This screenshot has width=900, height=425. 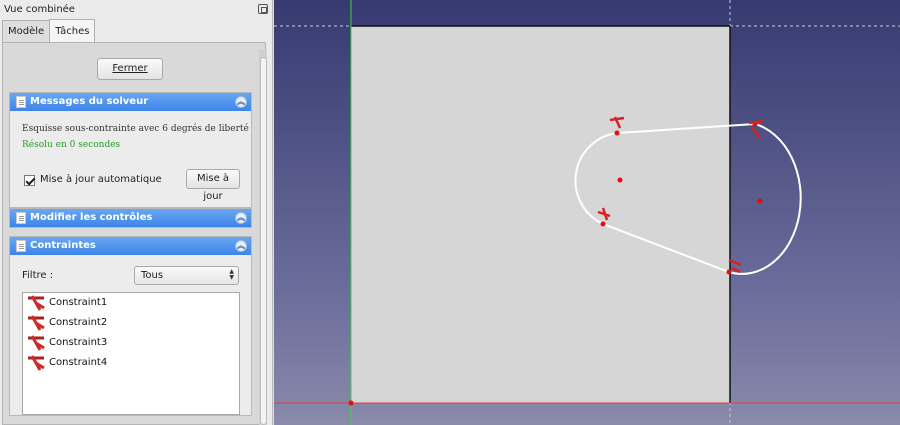 I want to click on auto-update-checkbox, so click(x=29, y=180).